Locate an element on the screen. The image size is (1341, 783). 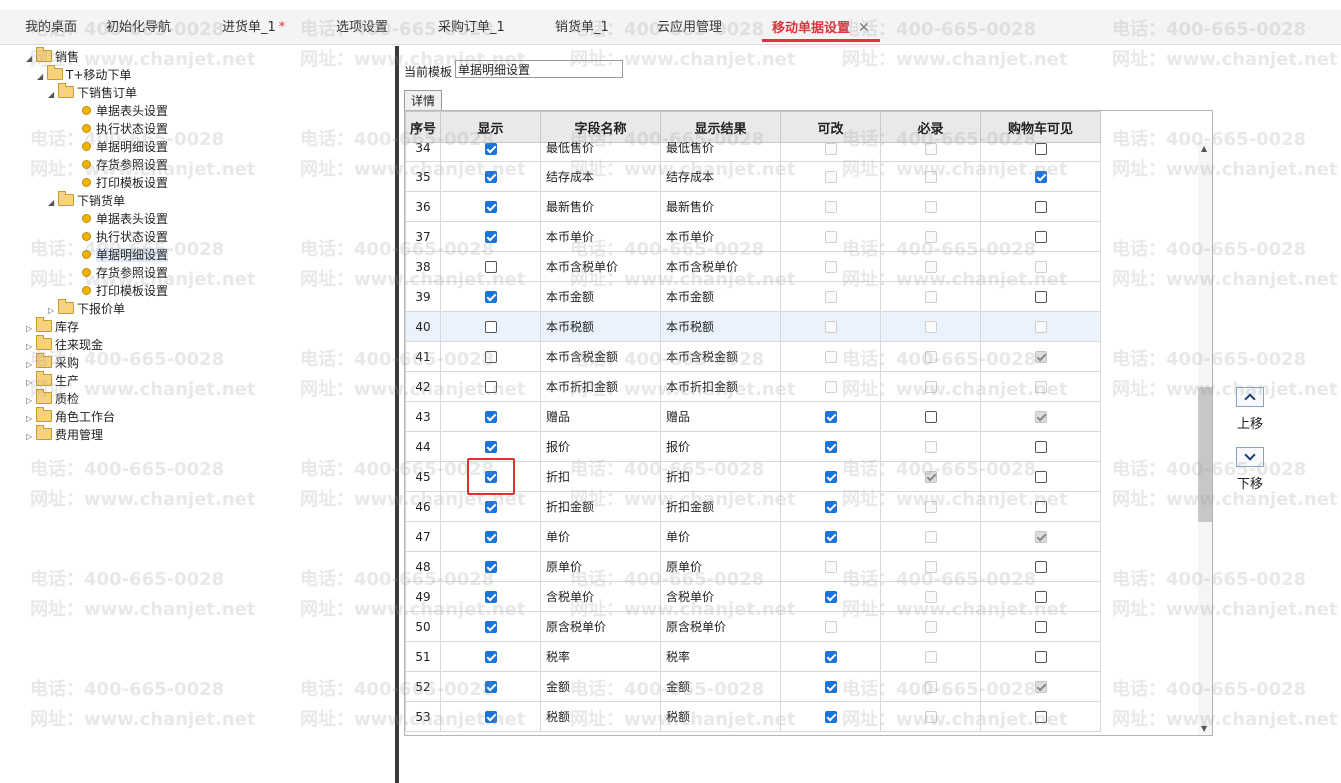
tab-desktop: 我的桌面 is located at coordinates (51, 27).